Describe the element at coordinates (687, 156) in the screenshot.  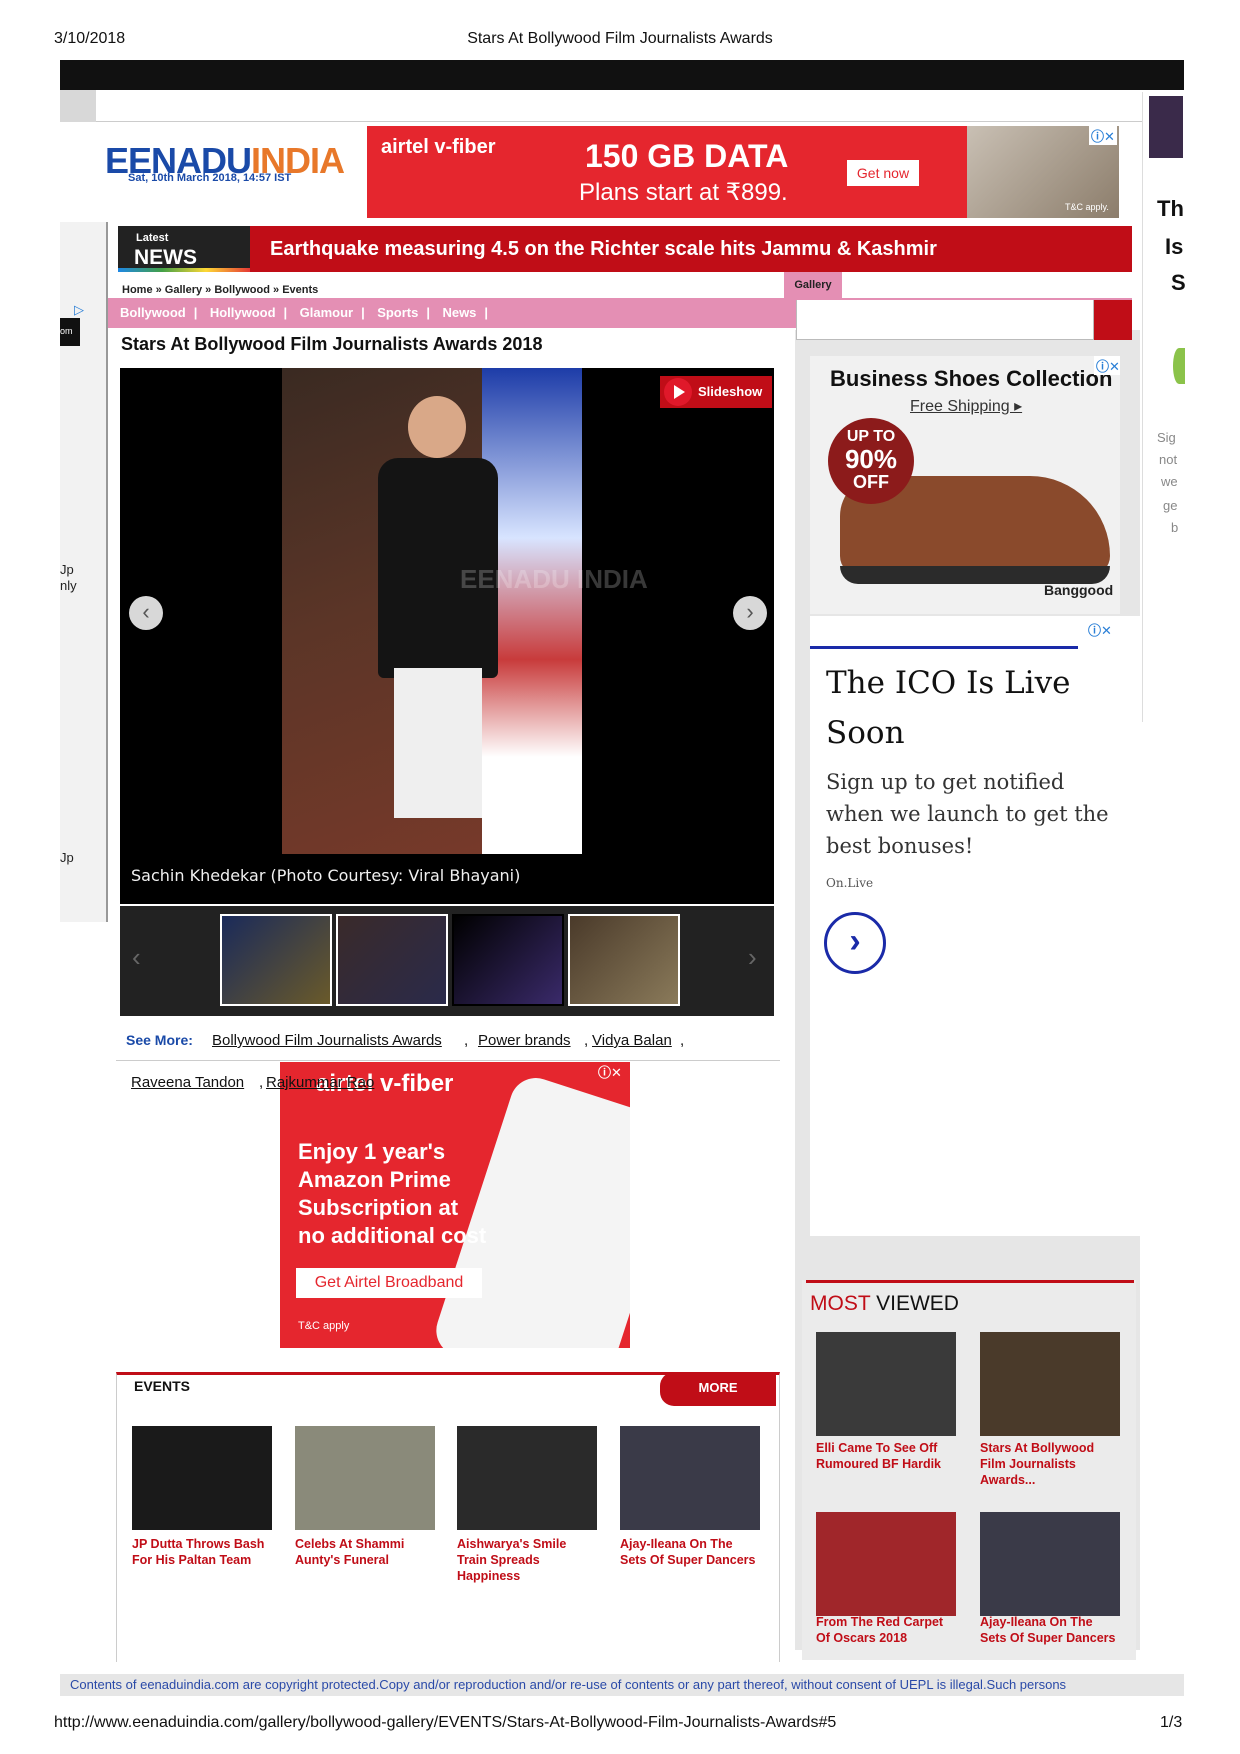
I see `ad-headline: 150 GB DATA` at that location.